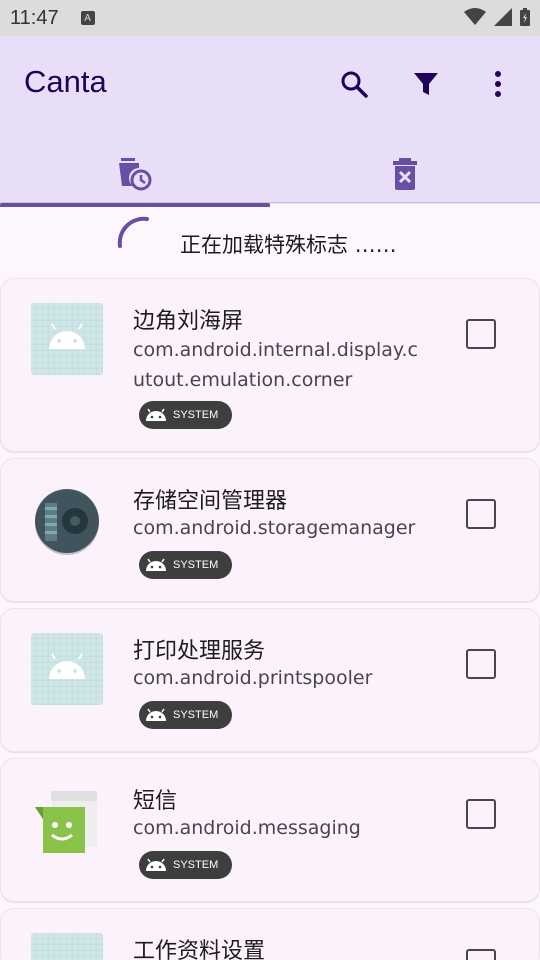 The image size is (540, 960). I want to click on tab-bar, so click(270, 175).